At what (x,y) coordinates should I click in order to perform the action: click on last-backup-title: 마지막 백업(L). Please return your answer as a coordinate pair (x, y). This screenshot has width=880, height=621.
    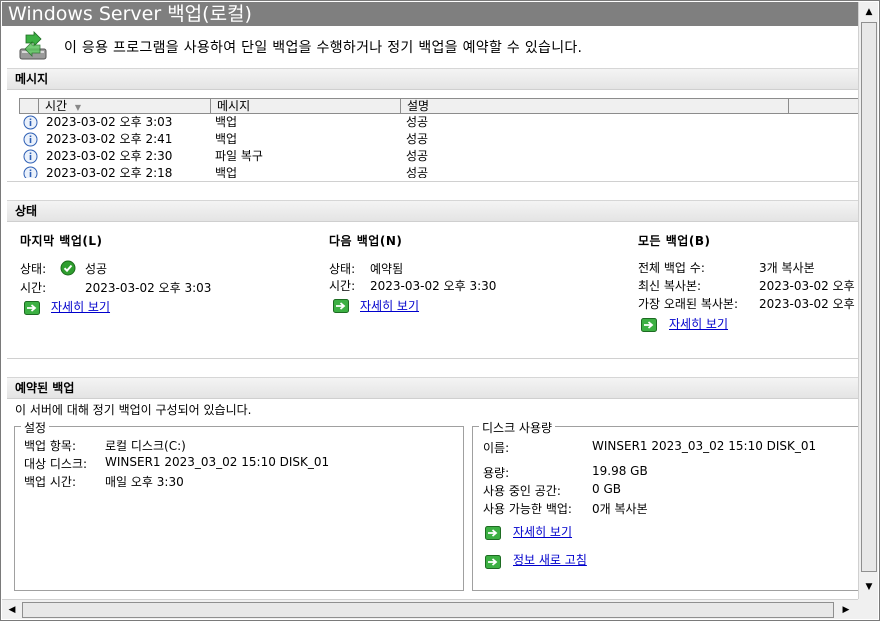
    Looking at the image, I should click on (61, 241).